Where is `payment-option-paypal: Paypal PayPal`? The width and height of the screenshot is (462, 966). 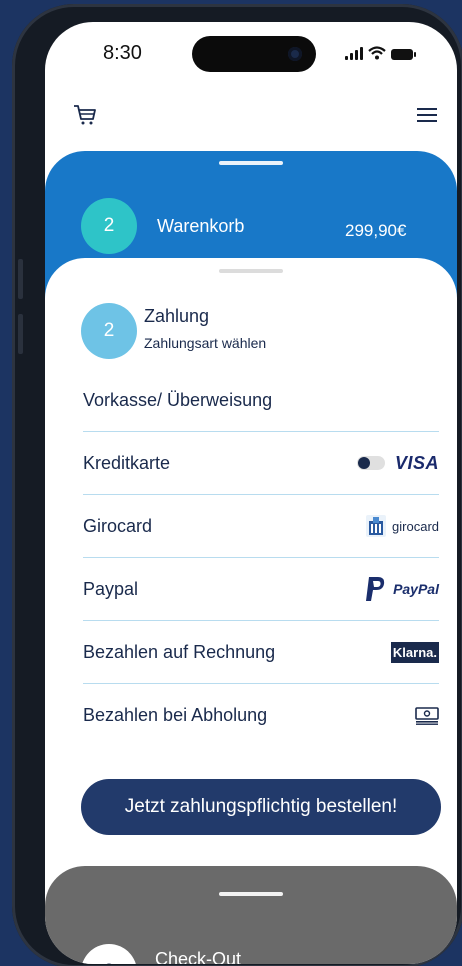 payment-option-paypal: Paypal PayPal is located at coordinates (261, 589).